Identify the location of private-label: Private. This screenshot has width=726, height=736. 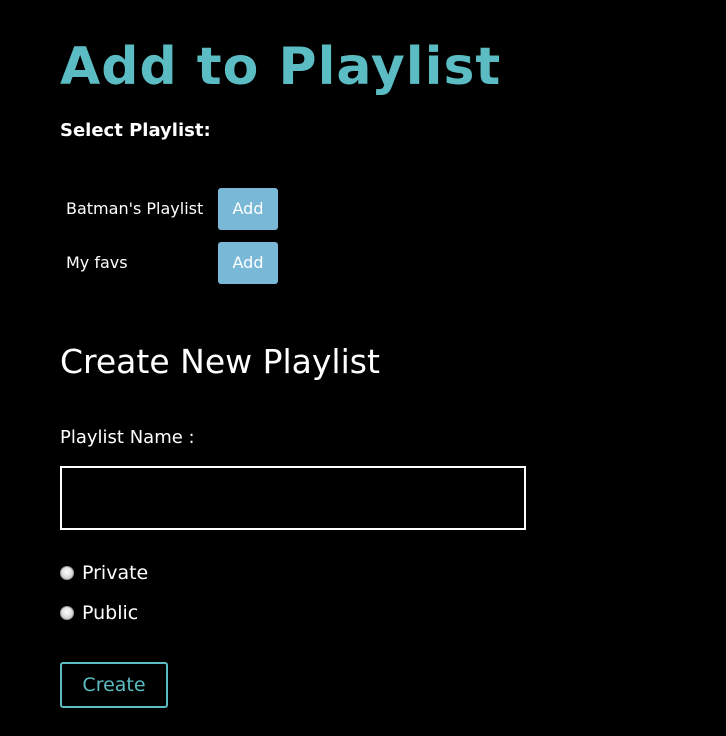
(115, 573).